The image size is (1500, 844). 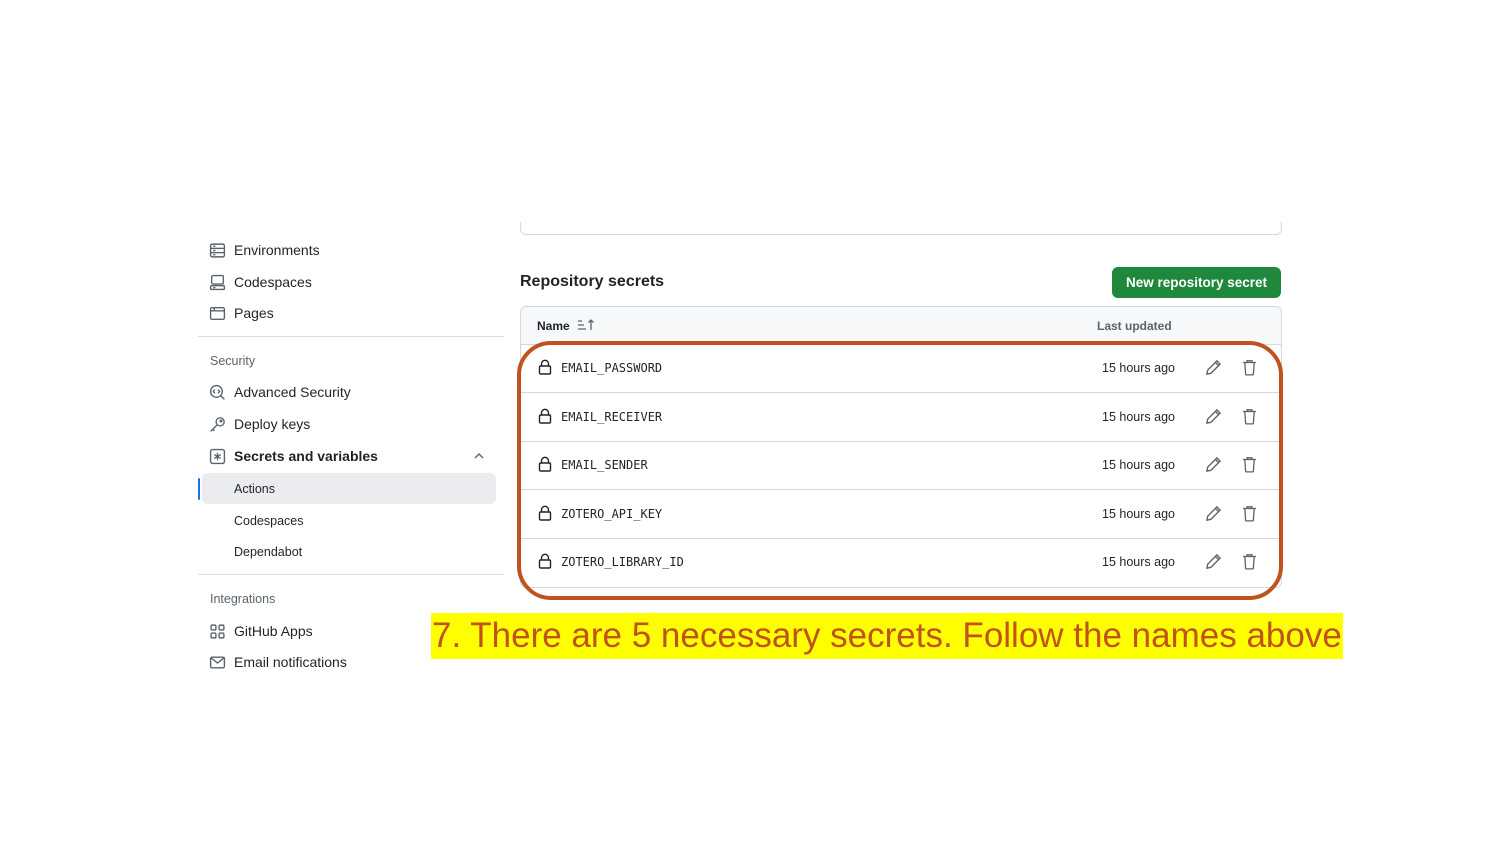 I want to click on integrations-group-heading: Integrations, so click(x=243, y=599).